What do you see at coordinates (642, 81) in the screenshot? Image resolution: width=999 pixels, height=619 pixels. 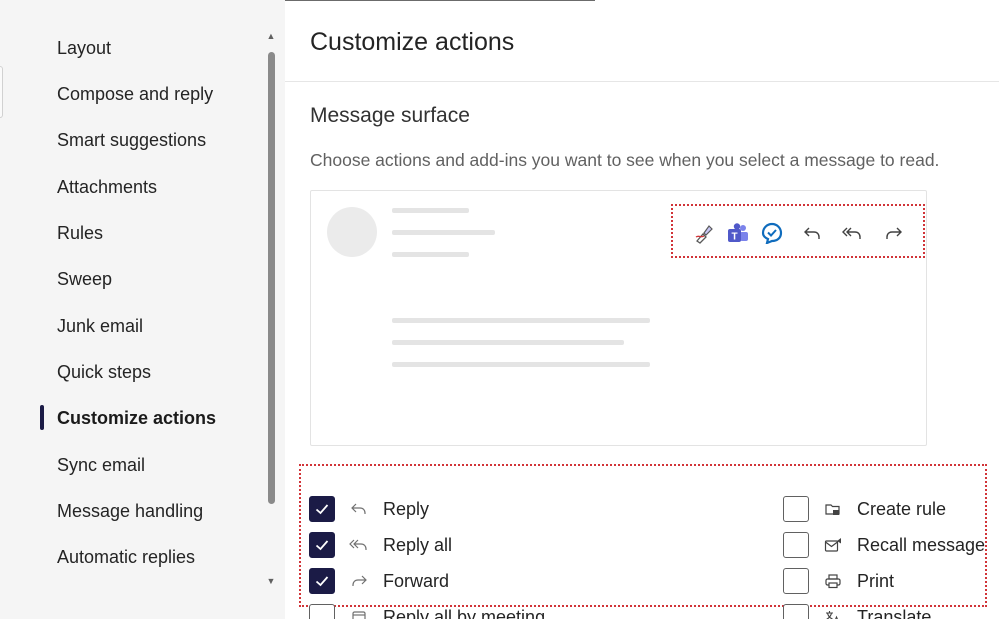 I see `header-divider` at bounding box center [642, 81].